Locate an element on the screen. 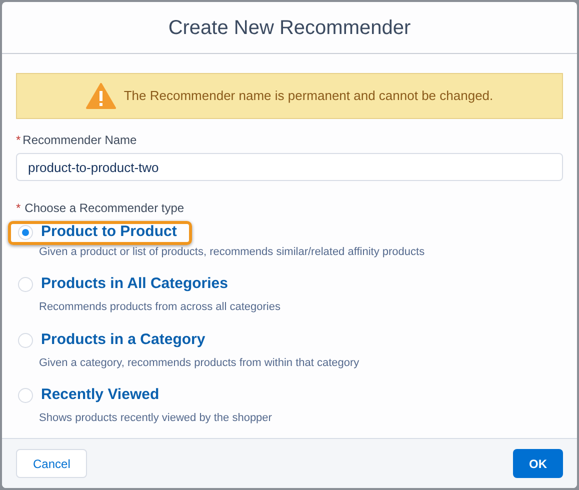 This screenshot has height=490, width=579. option-title: Recently Viewed is located at coordinates (100, 395).